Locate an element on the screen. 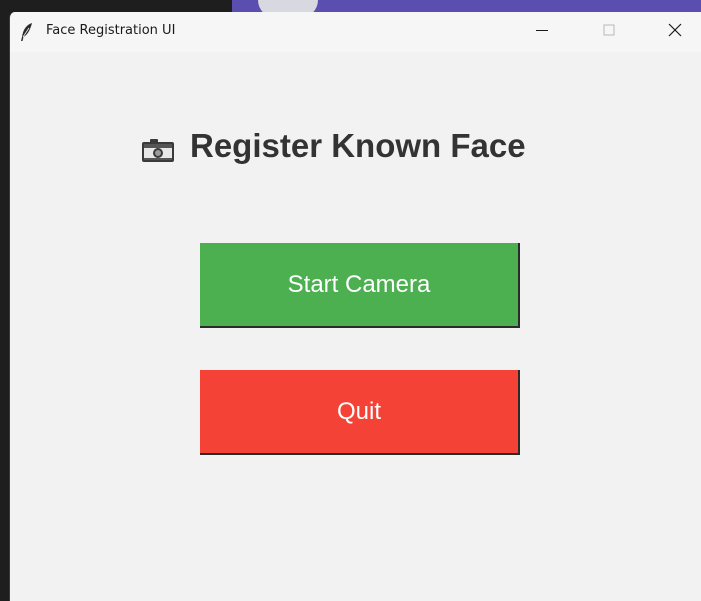 Image resolution: width=701 pixels, height=601 pixels. maximize-button is located at coordinates (609, 32).